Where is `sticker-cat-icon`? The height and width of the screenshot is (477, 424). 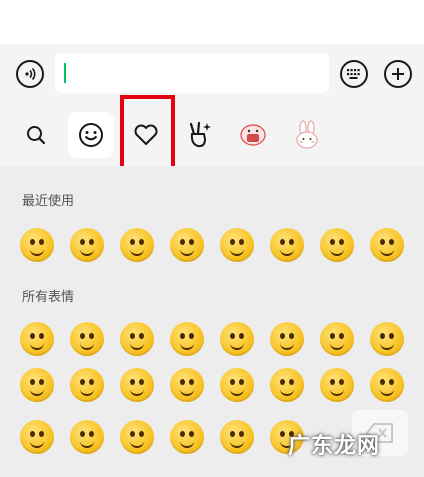
sticker-cat-icon is located at coordinates (253, 135).